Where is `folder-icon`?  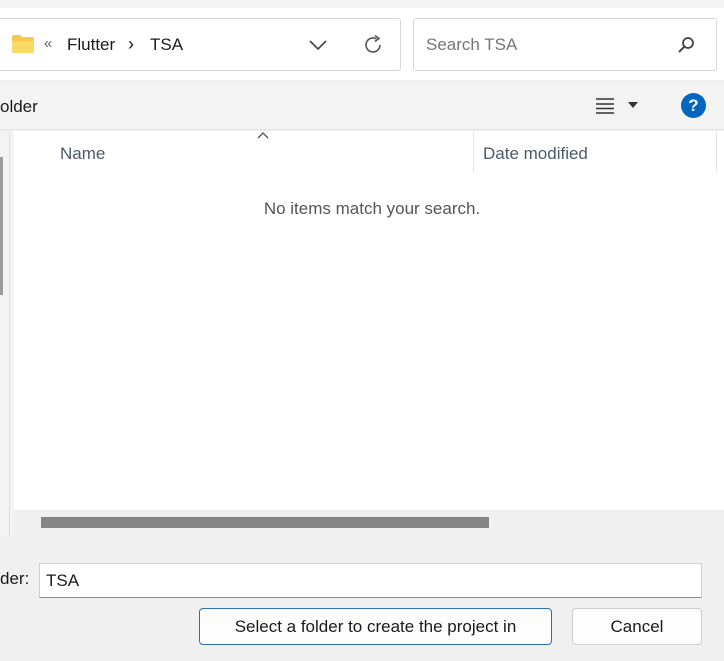
folder-icon is located at coordinates (23, 44).